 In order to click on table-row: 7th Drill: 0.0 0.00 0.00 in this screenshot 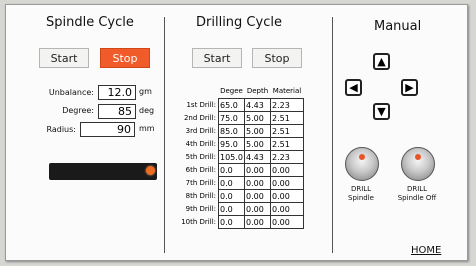, I will do `click(240, 183)`.